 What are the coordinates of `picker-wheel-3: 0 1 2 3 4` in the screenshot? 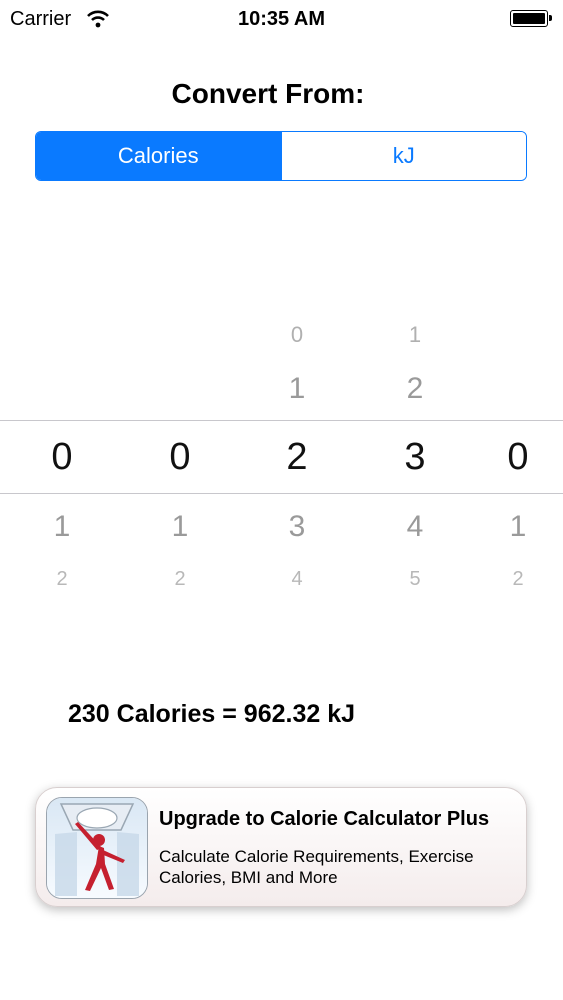 It's located at (297, 460).